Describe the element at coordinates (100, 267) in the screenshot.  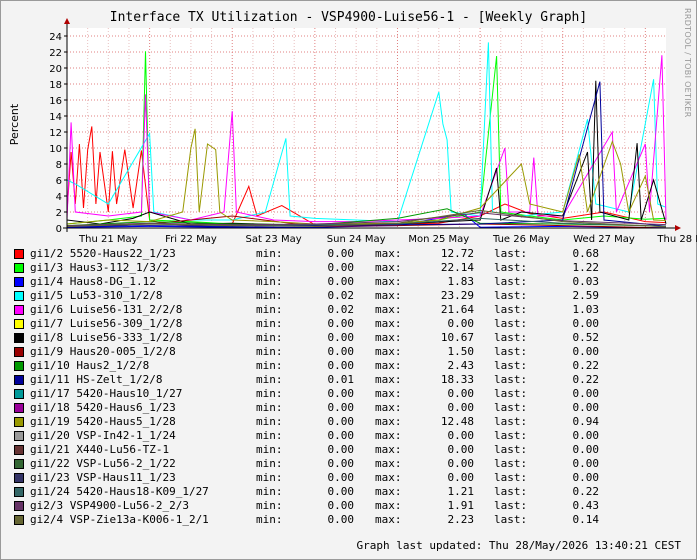
I see `legend-series-name: gi1/3 Haus3-112_1/3/2` at that location.